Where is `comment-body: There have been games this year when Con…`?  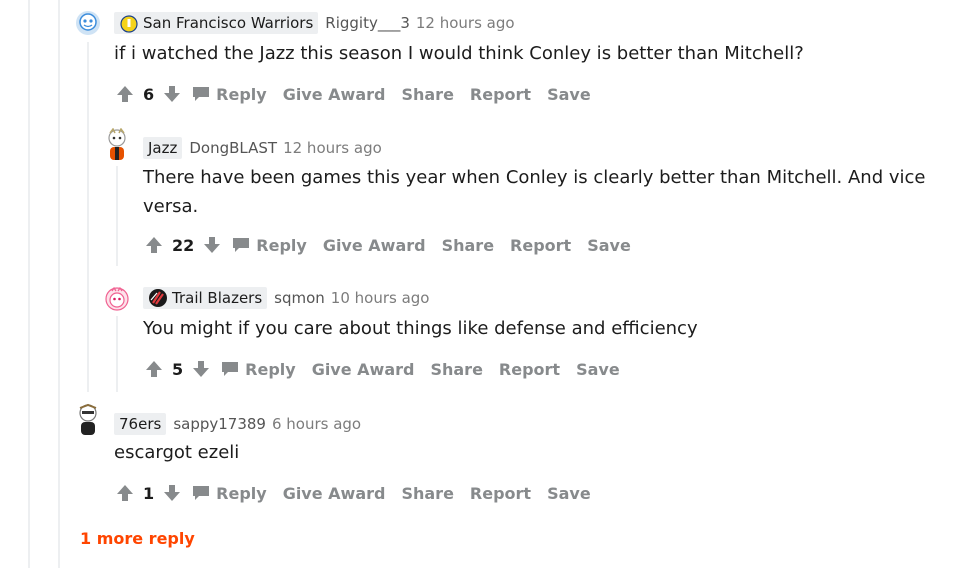 comment-body: There have been games this year when Con… is located at coordinates (534, 192).